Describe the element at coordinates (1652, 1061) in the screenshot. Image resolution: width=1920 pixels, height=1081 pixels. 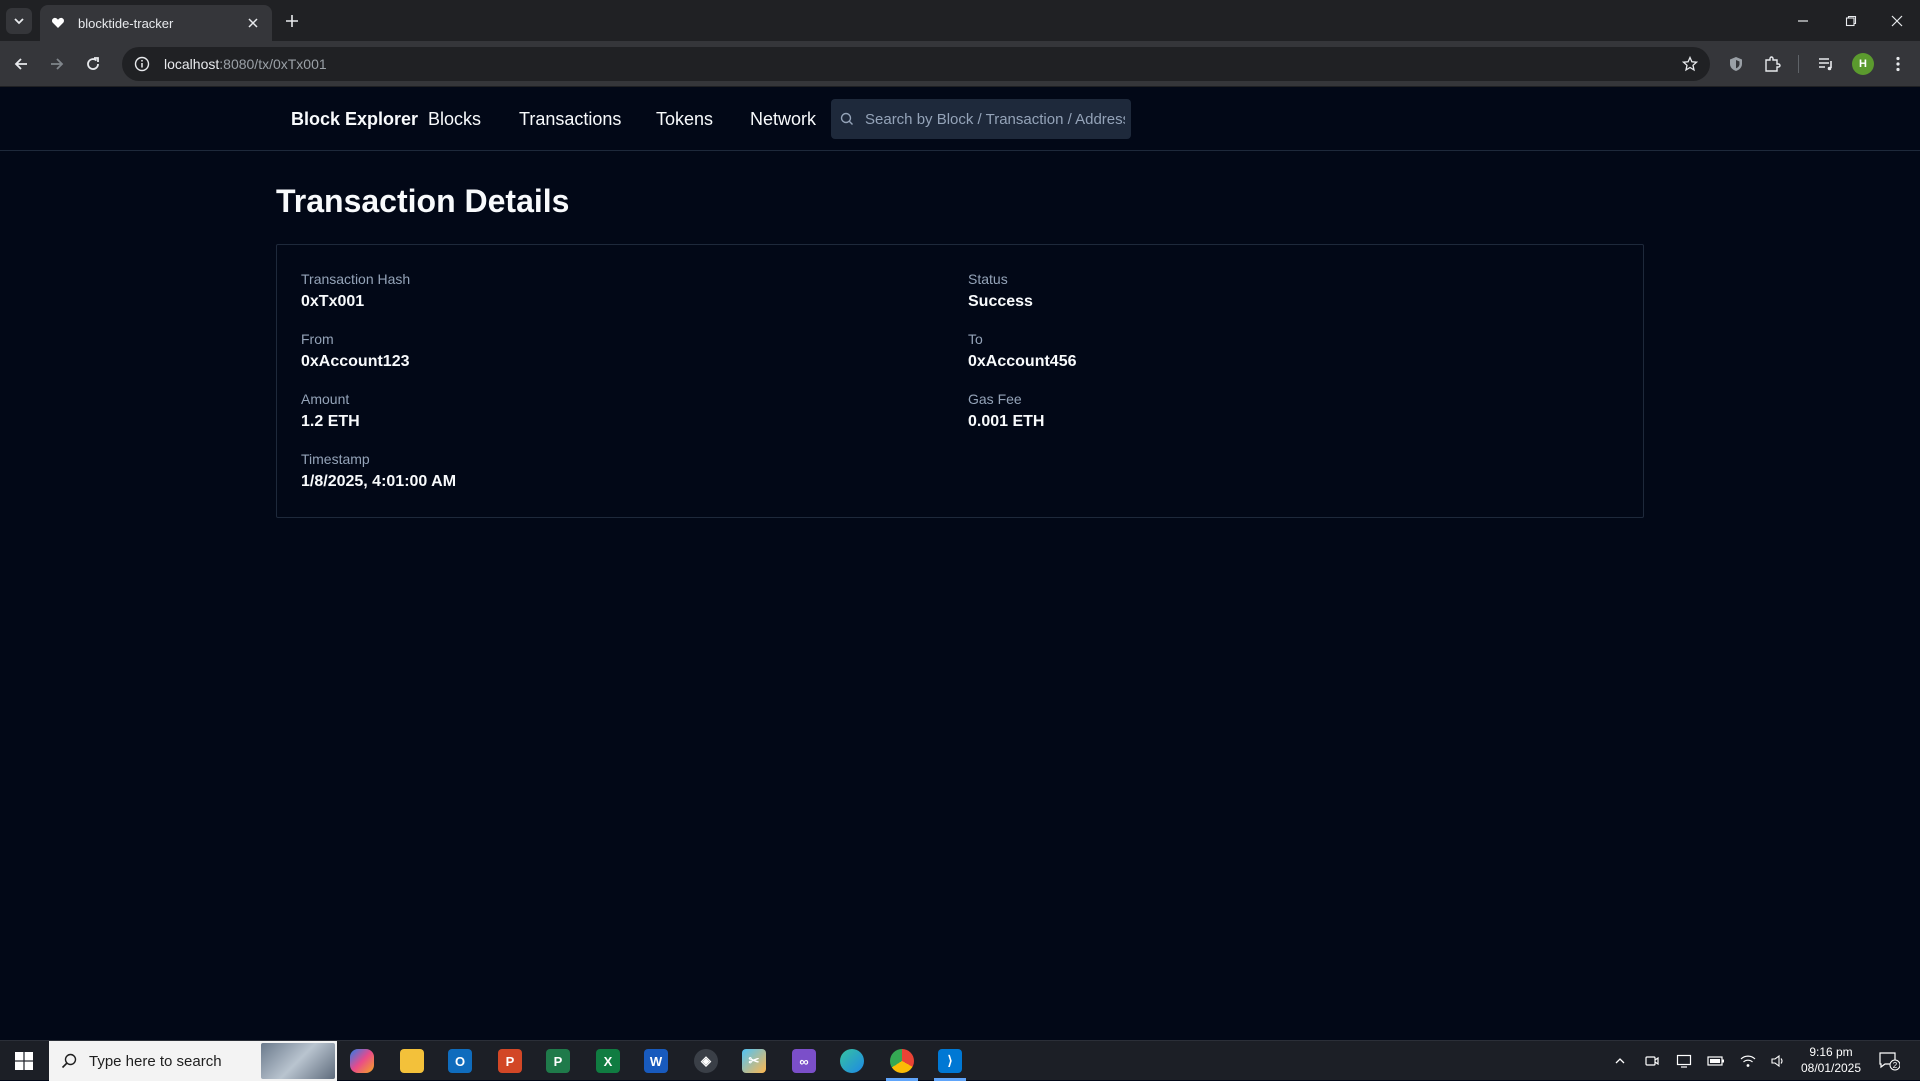
I see `meet-now-icon` at that location.